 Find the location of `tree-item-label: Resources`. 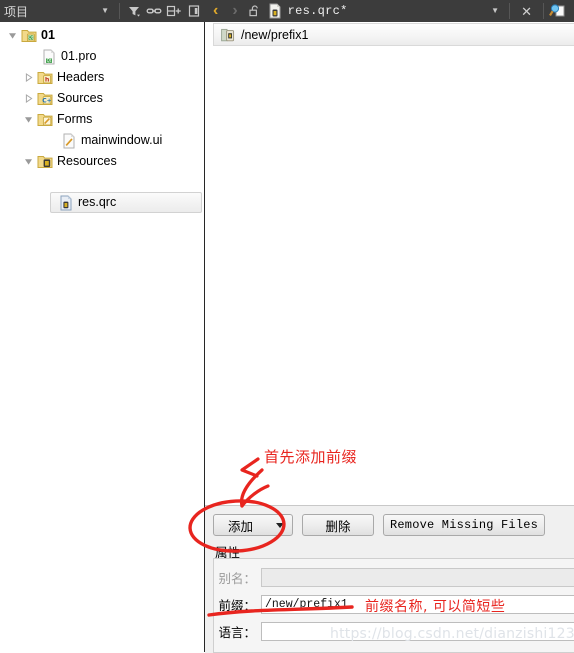

tree-item-label: Resources is located at coordinates (87, 161).